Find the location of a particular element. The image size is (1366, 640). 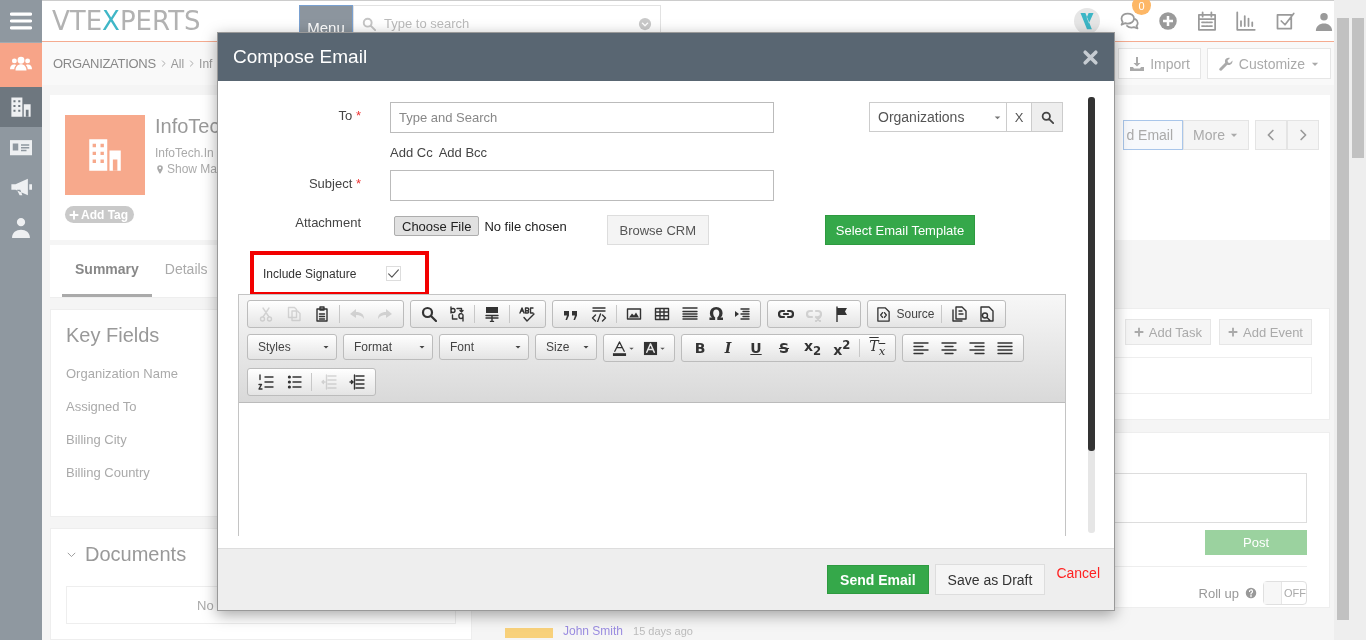

sidebar-item is located at coordinates (21, 107).